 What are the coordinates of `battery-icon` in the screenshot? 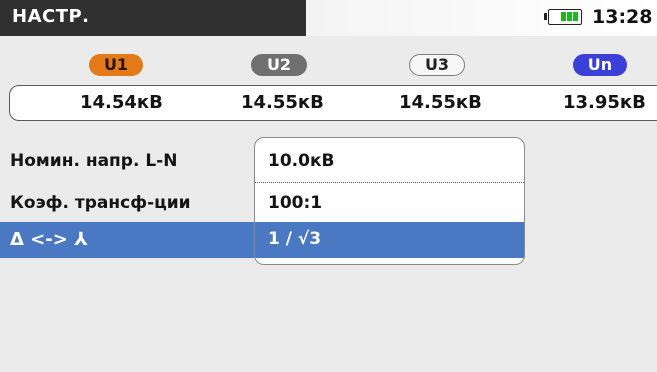 It's located at (563, 17).